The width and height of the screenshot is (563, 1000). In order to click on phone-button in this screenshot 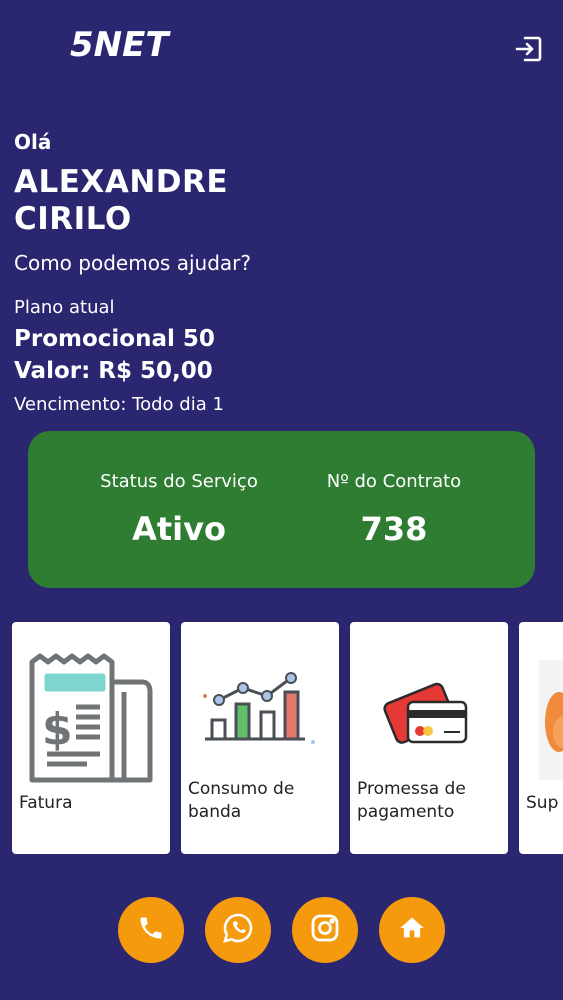, I will do `click(151, 930)`.